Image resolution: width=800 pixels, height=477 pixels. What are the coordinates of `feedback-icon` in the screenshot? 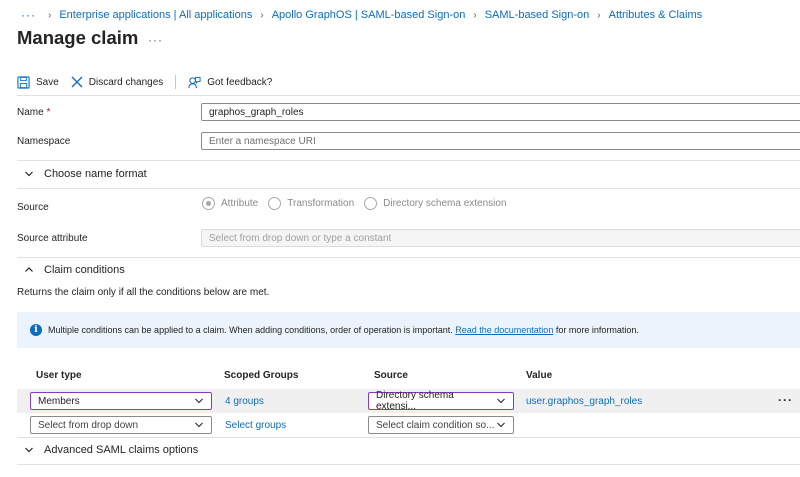 It's located at (194, 82).